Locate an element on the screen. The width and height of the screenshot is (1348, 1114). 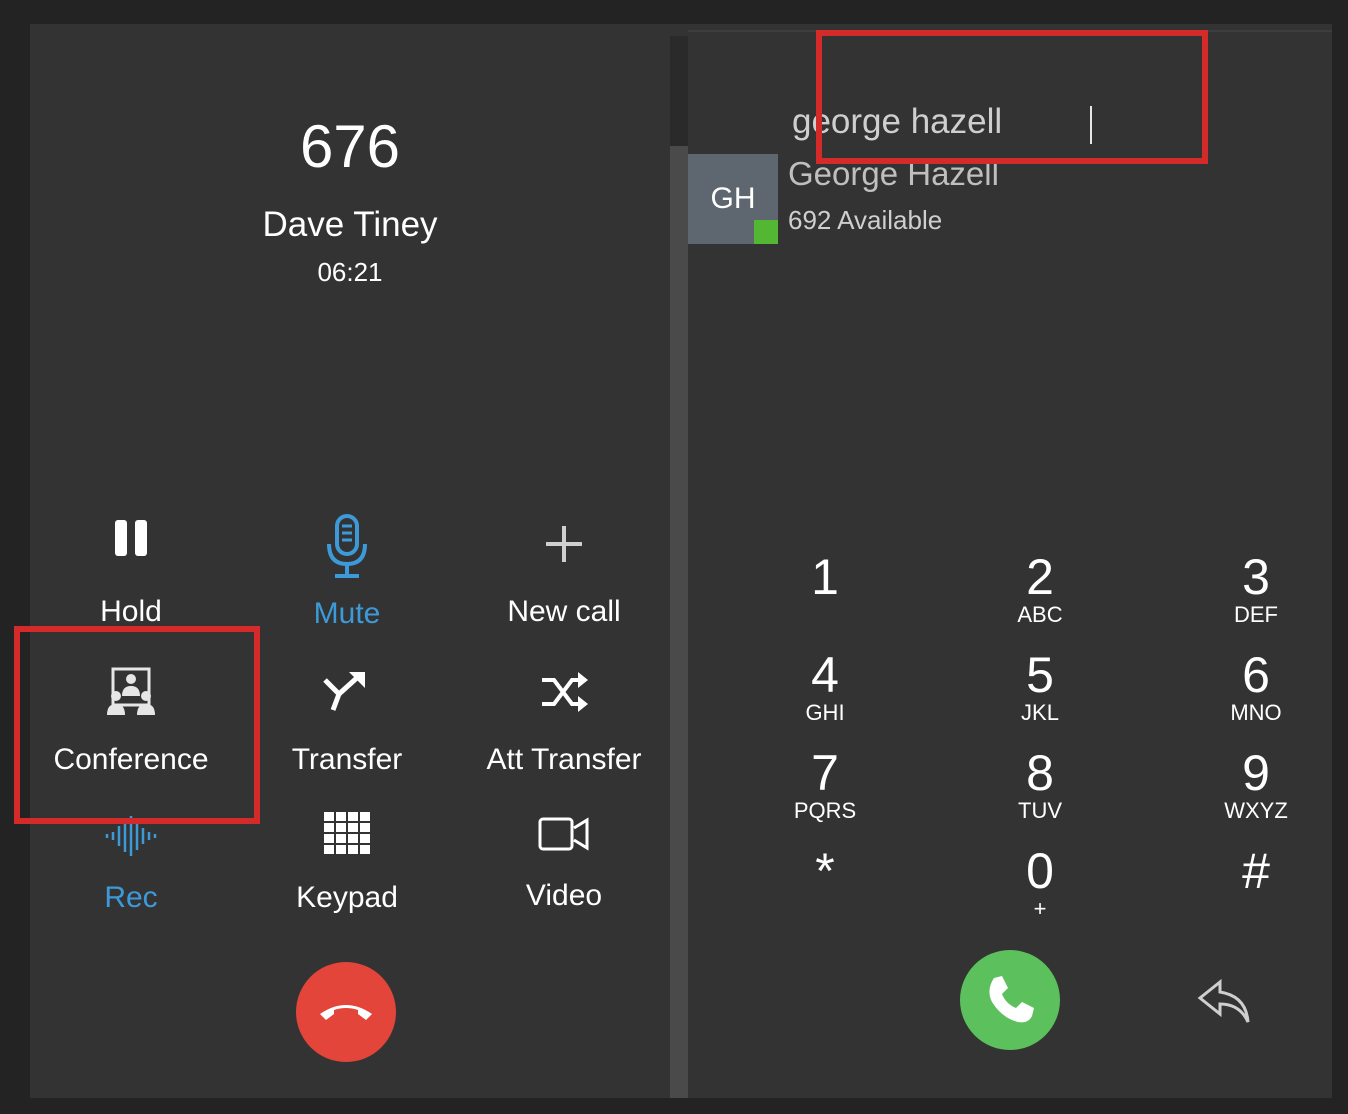
keypad-key: 1 is located at coordinates (825, 578).